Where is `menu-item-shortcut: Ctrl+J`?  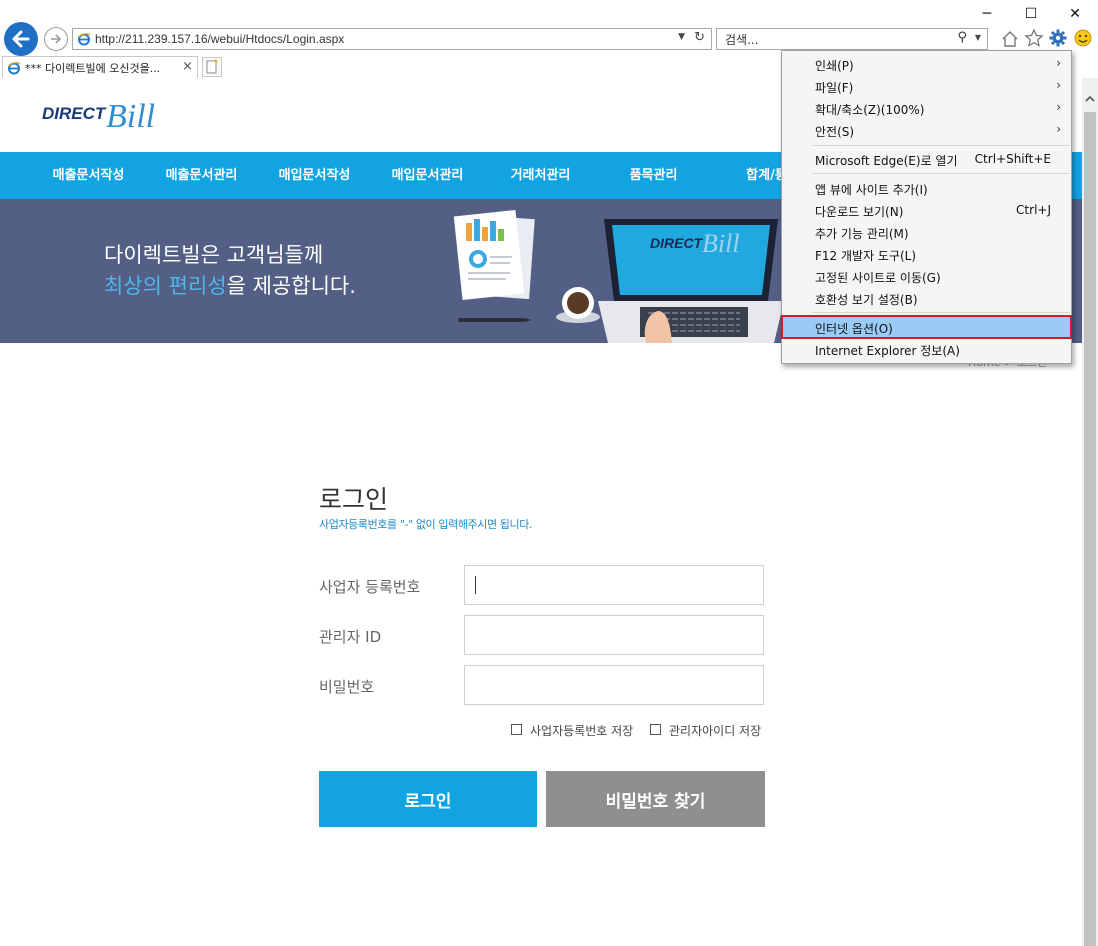 menu-item-shortcut: Ctrl+J is located at coordinates (1033, 210).